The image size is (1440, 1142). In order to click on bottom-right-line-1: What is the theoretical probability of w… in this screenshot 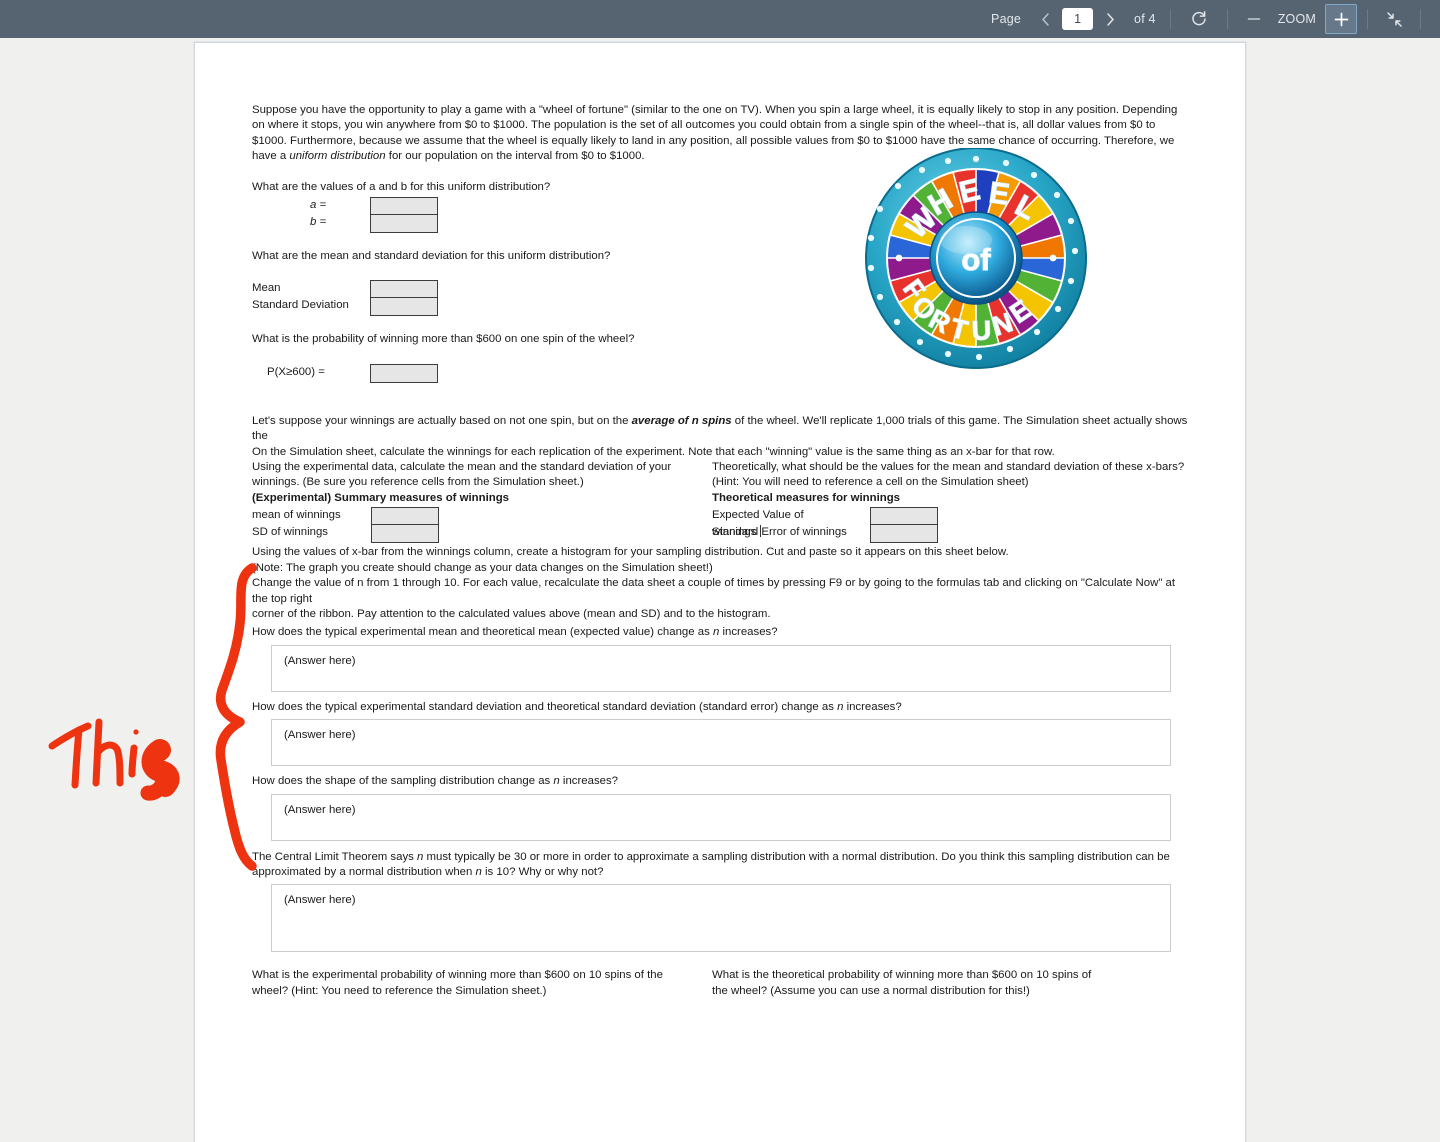, I will do `click(902, 975)`.